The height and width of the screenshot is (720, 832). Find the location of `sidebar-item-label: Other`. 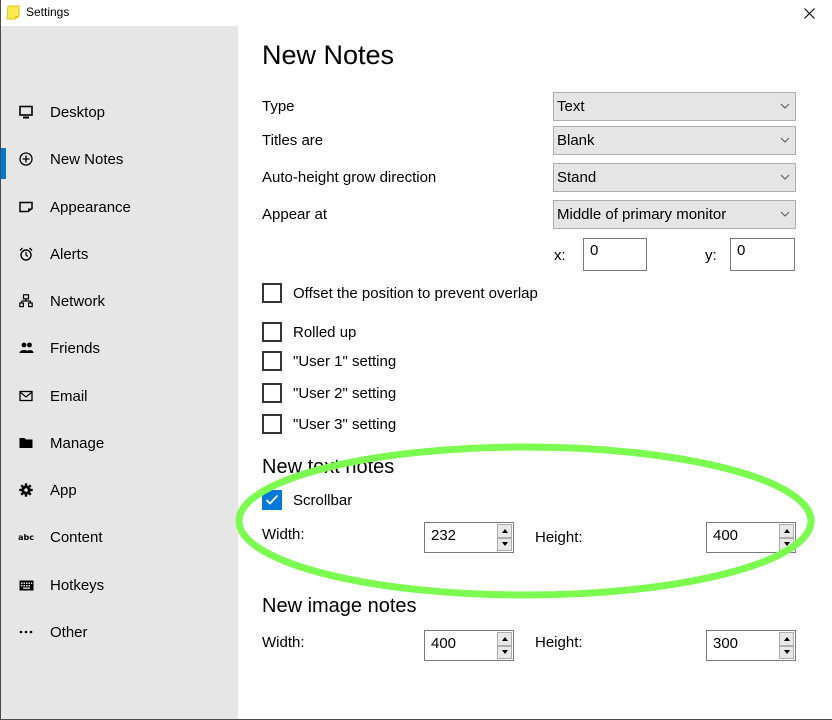

sidebar-item-label: Other is located at coordinates (69, 632).